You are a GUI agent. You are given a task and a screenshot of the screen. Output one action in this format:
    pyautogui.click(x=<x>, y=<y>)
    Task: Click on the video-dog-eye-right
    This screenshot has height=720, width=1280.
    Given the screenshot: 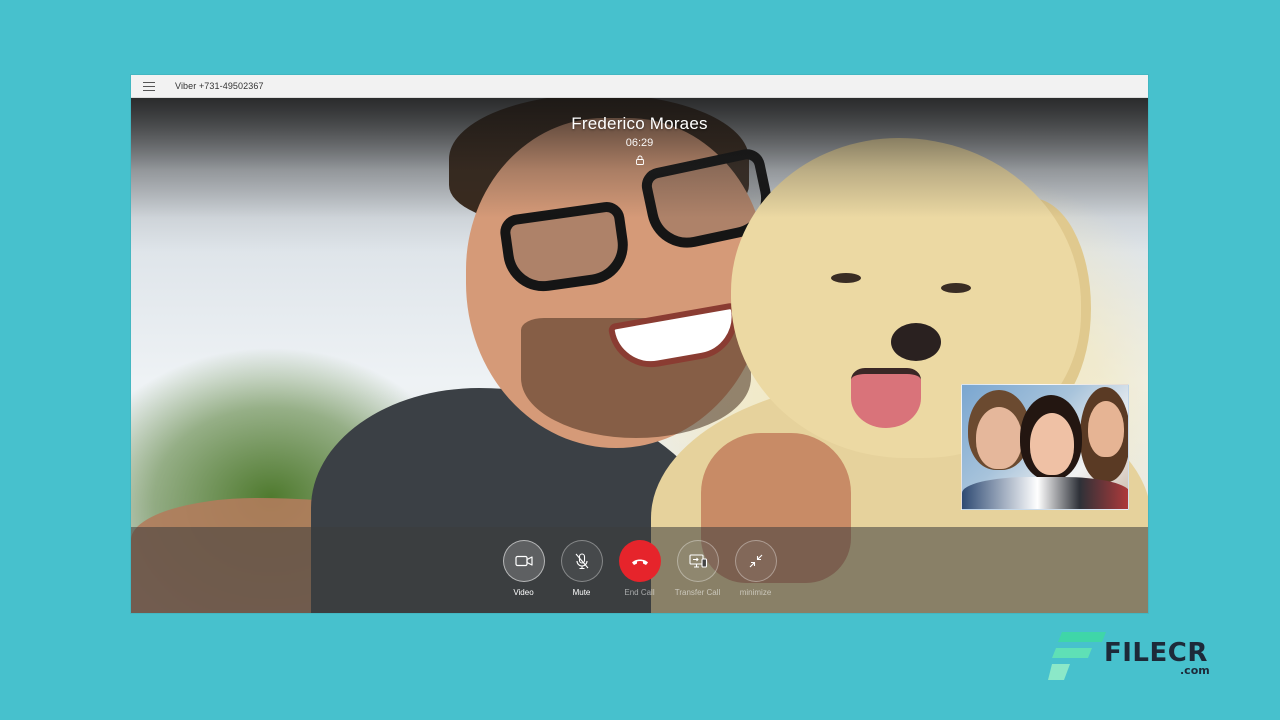 What is the action you would take?
    pyautogui.click(x=956, y=288)
    